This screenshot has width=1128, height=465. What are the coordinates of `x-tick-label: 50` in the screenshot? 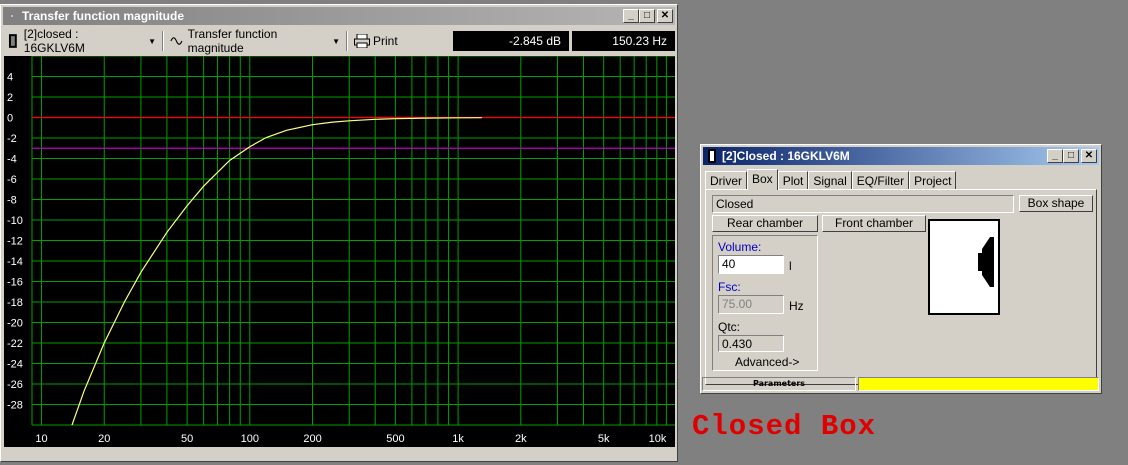 It's located at (187, 439).